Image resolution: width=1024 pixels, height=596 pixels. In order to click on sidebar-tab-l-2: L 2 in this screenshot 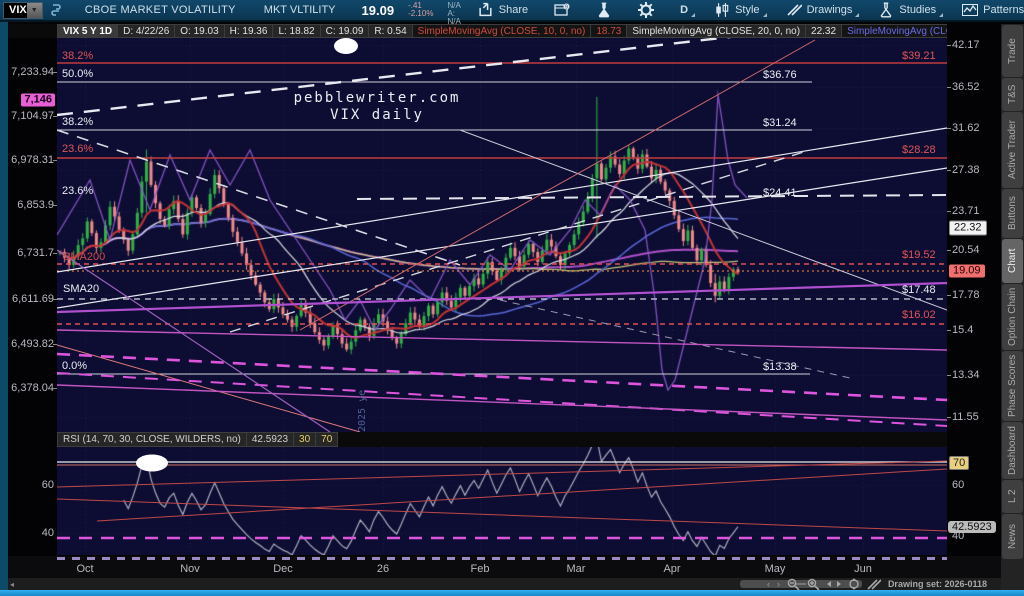, I will do `click(1012, 496)`.